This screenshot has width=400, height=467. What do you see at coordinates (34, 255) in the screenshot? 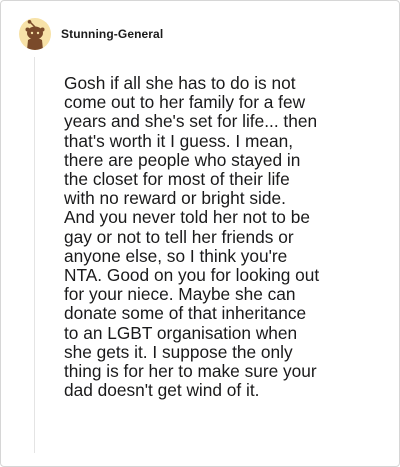
I see `thread-line` at bounding box center [34, 255].